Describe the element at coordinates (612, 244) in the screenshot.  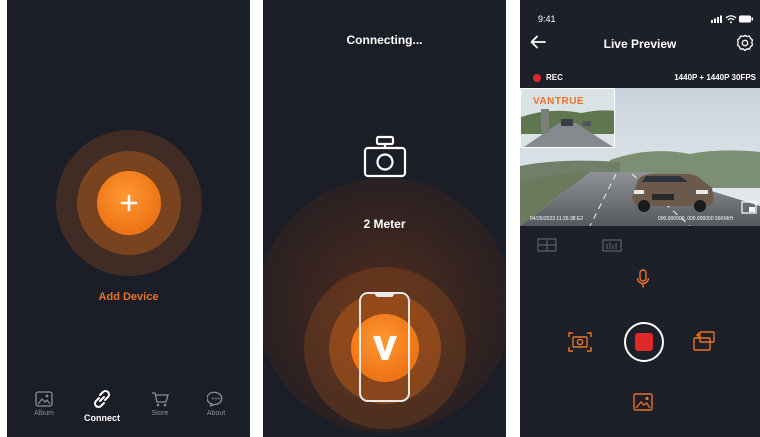
I see `audio-level-icon` at that location.